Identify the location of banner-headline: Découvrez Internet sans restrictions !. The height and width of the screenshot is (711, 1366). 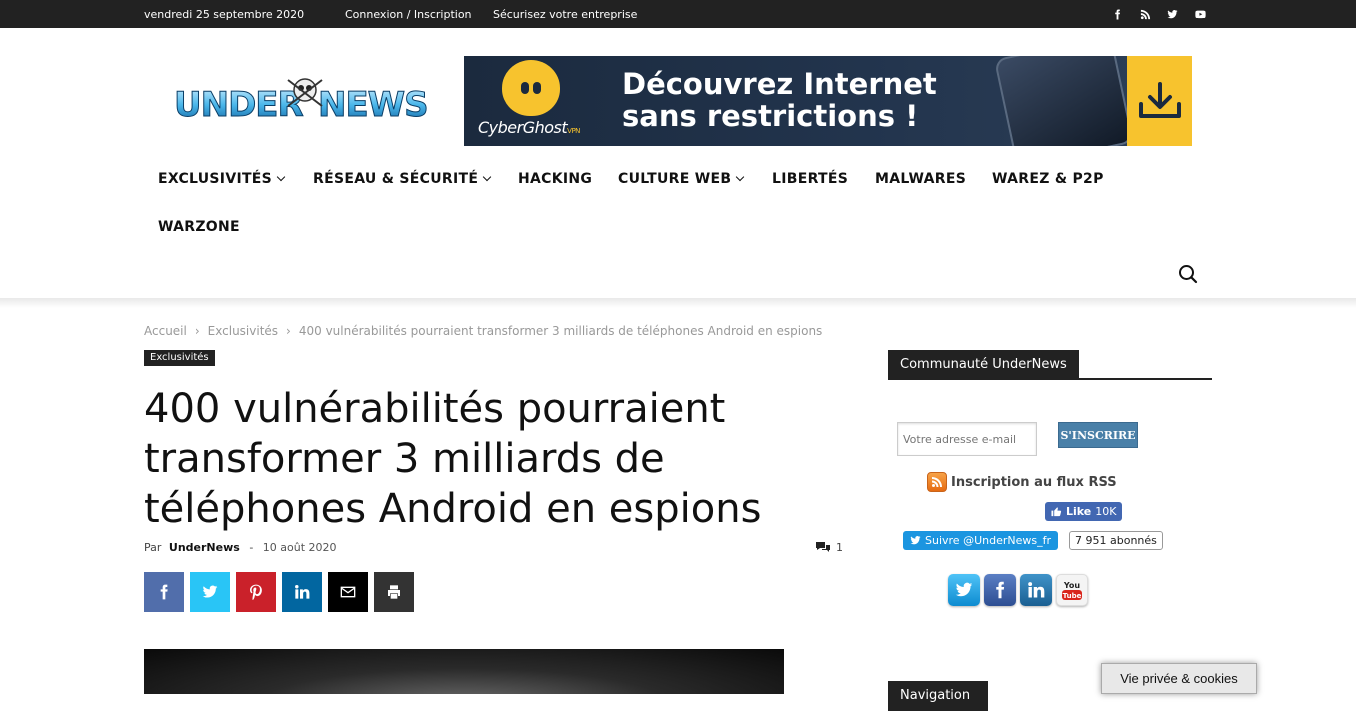
(779, 100).